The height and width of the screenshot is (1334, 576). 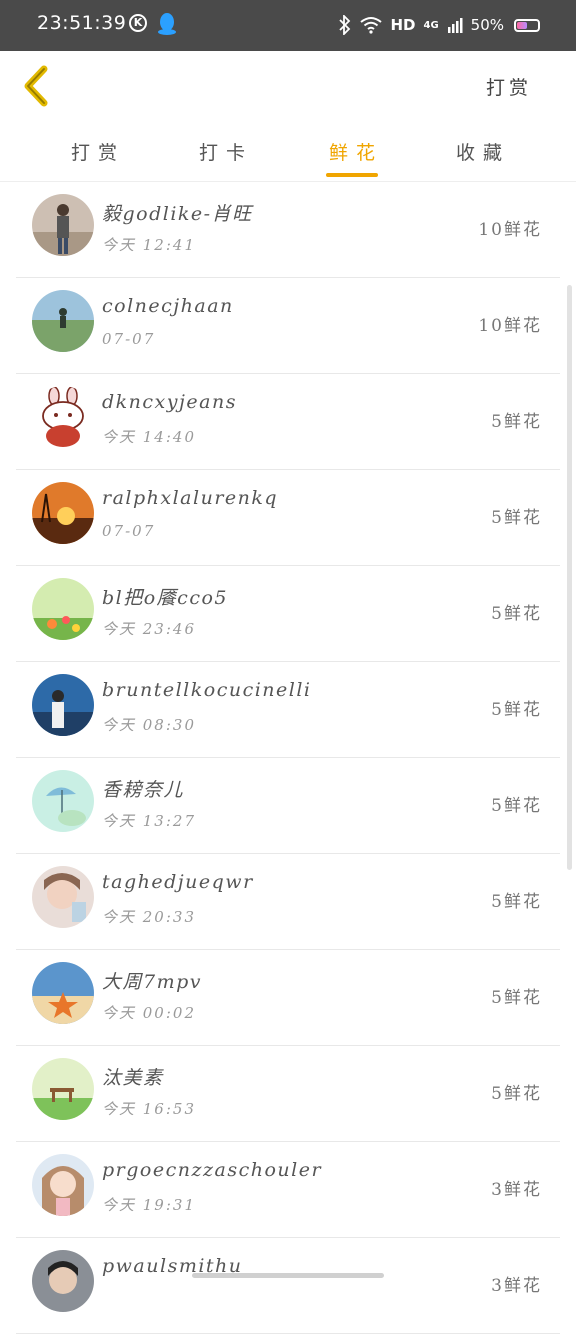 What do you see at coordinates (288, 25) in the screenshot?
I see `status-bar: 23:51:39 K HD 4G 50%` at bounding box center [288, 25].